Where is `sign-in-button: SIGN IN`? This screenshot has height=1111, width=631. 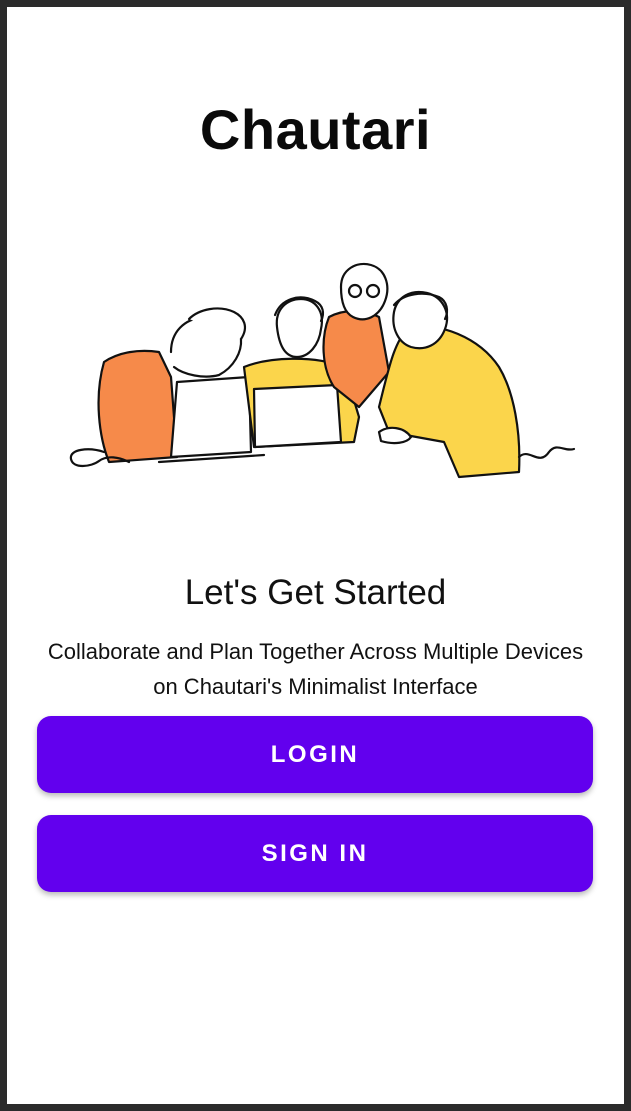 sign-in-button: SIGN IN is located at coordinates (315, 853).